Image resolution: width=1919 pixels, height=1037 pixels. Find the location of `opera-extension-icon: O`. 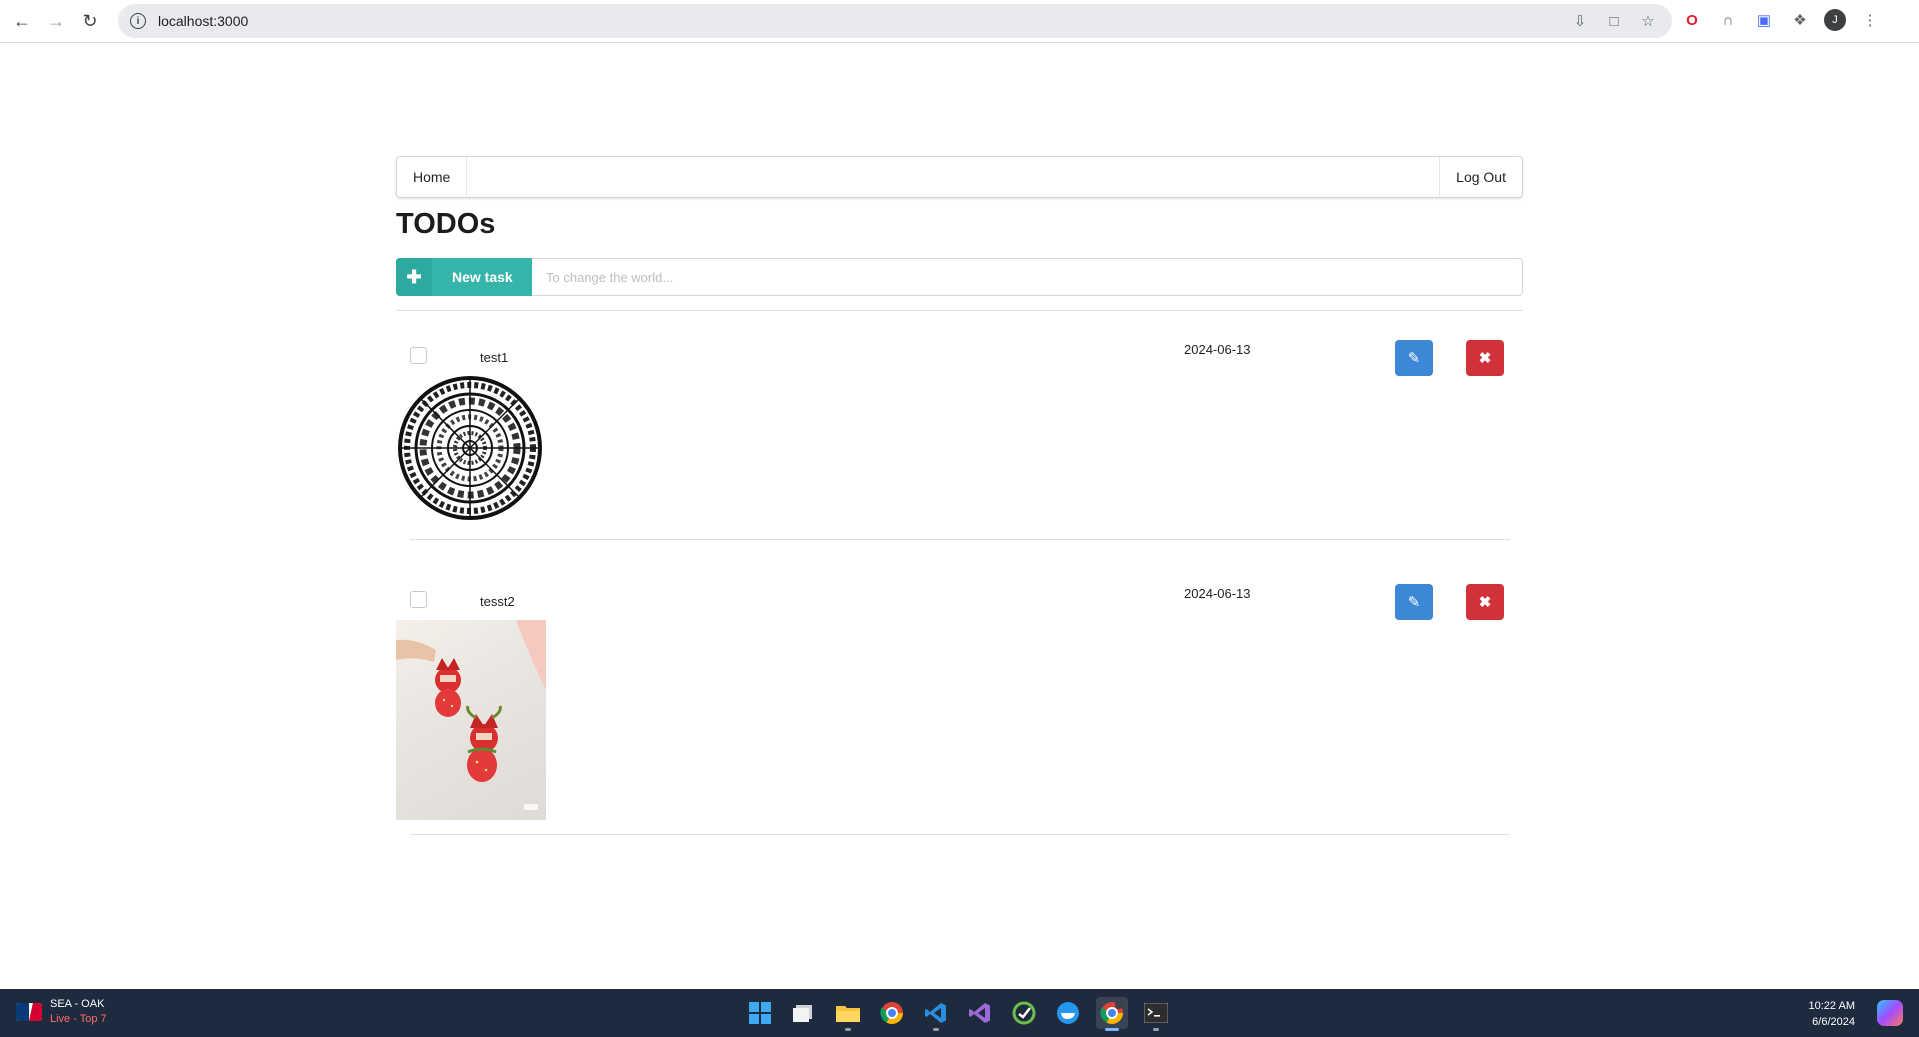

opera-extension-icon: O is located at coordinates (1692, 20).